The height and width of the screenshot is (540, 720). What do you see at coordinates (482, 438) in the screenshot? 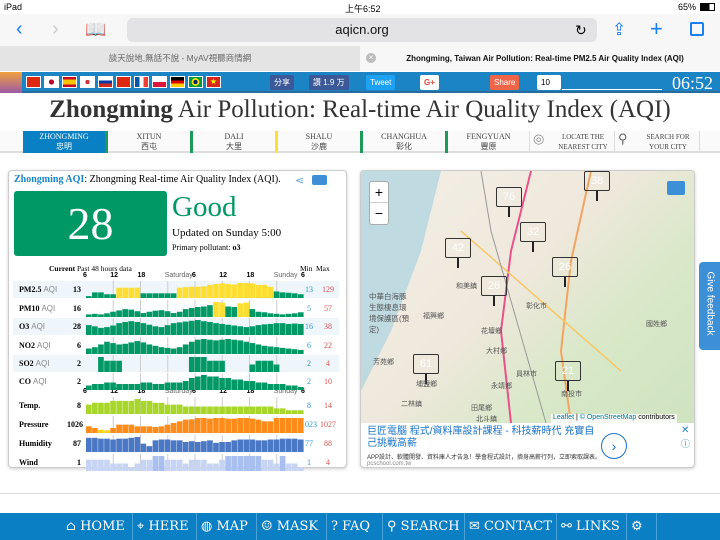
I see `ad-title: 巨匠電腦 程式/資料庫設計課程 - 科技薪時代 充實自己挑戰高薪` at bounding box center [482, 438].